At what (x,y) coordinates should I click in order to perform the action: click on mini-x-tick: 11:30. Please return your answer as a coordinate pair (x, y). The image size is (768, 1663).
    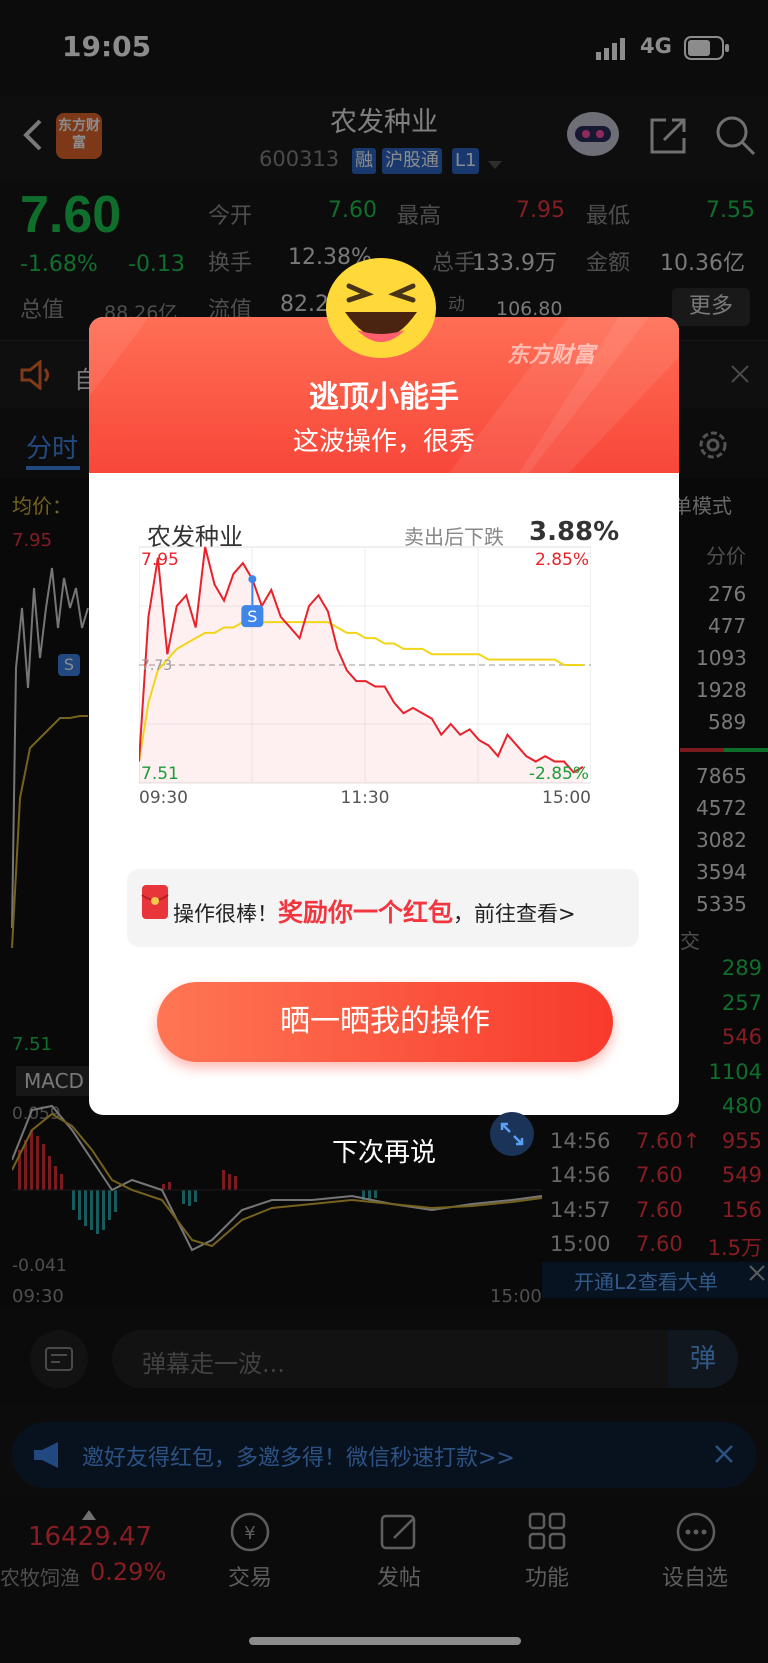
    Looking at the image, I should click on (365, 796).